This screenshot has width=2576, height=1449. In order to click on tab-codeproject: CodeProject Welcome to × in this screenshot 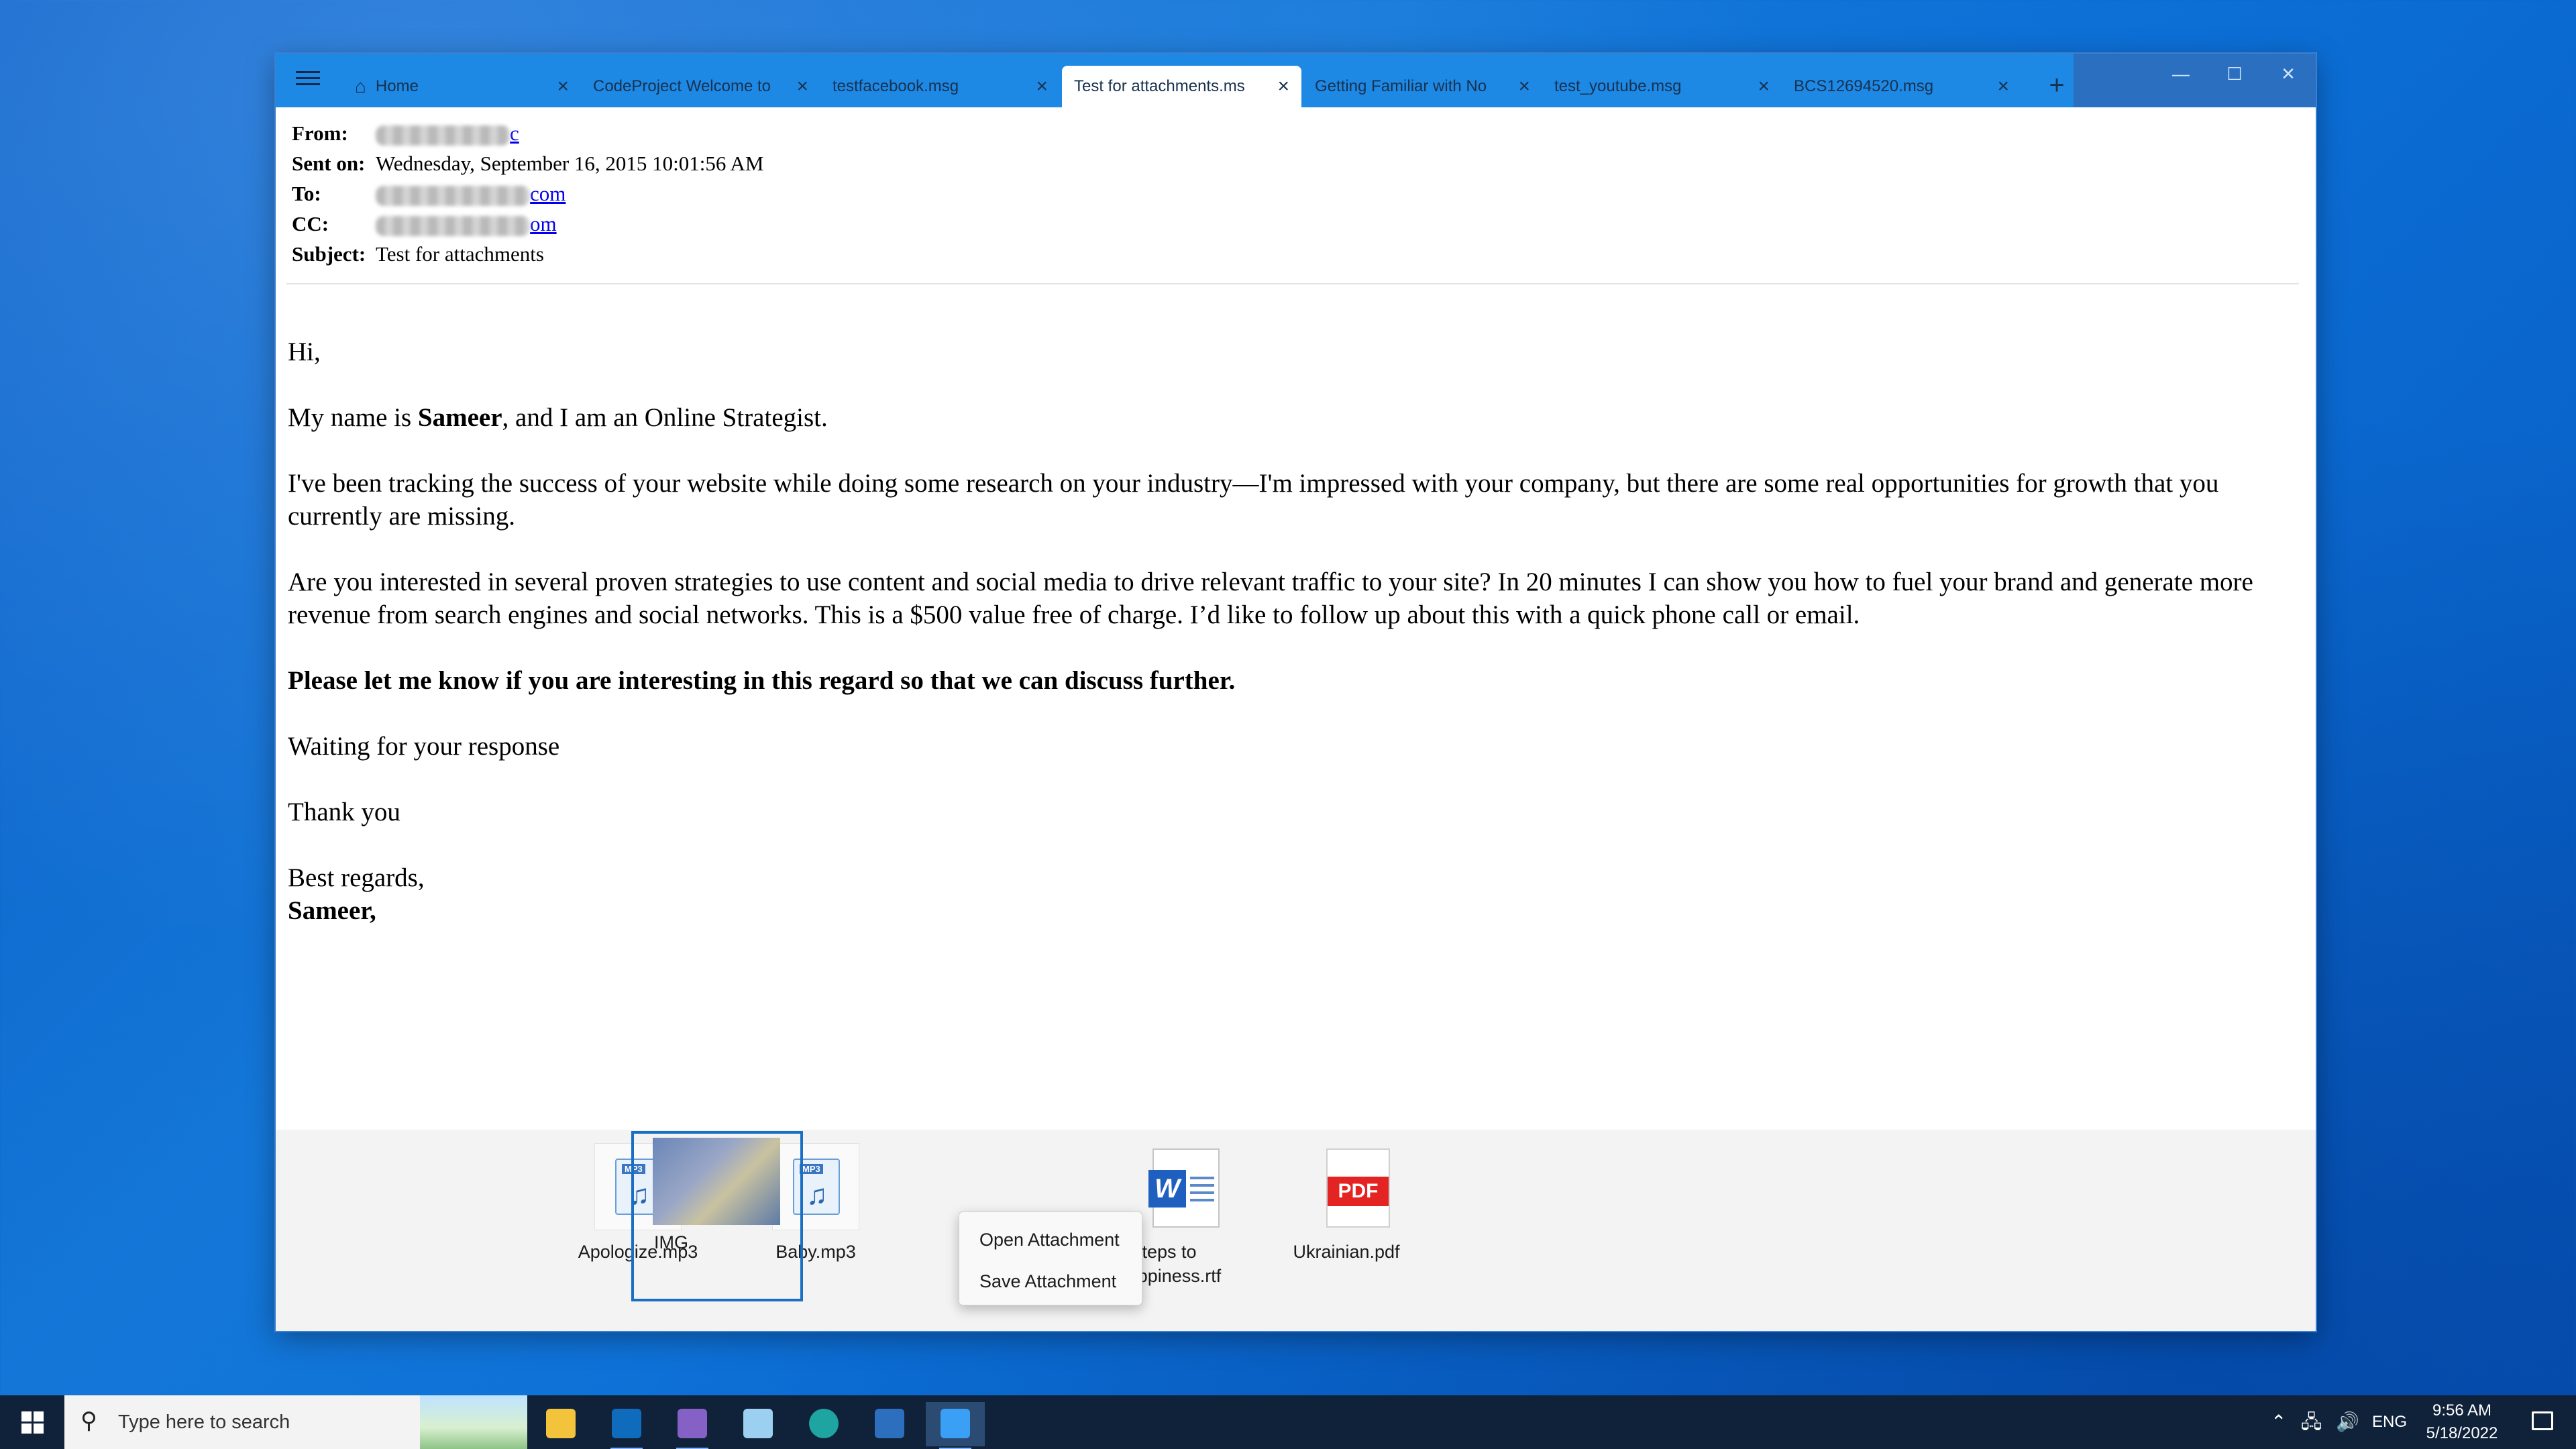, I will do `click(700, 86)`.